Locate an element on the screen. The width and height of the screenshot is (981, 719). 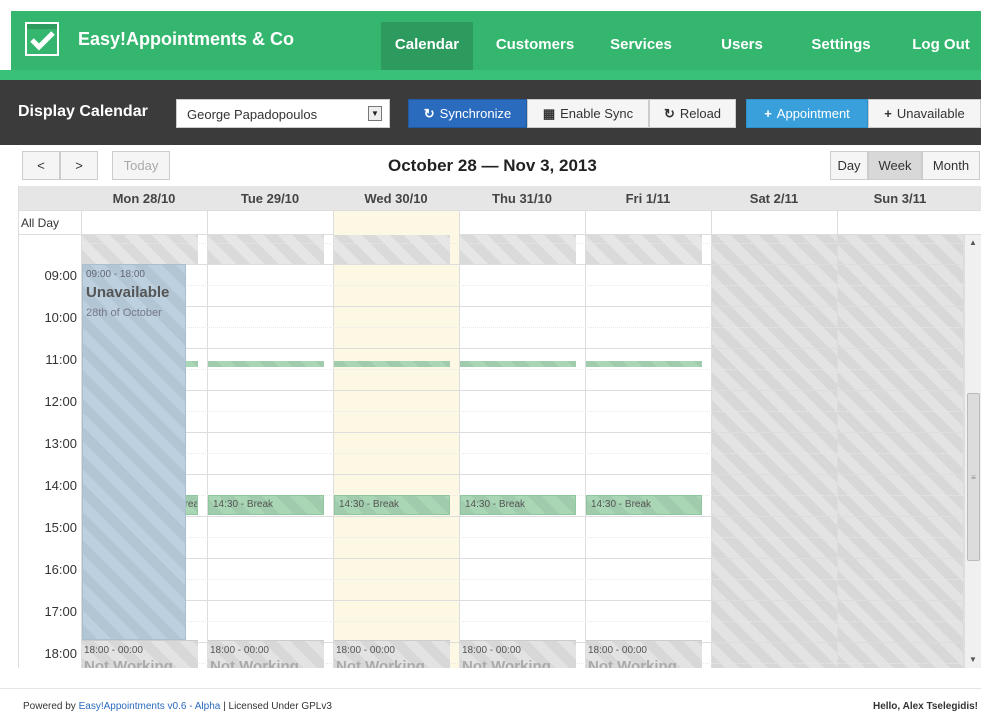
time-label: 15:00 is located at coordinates (60, 527).